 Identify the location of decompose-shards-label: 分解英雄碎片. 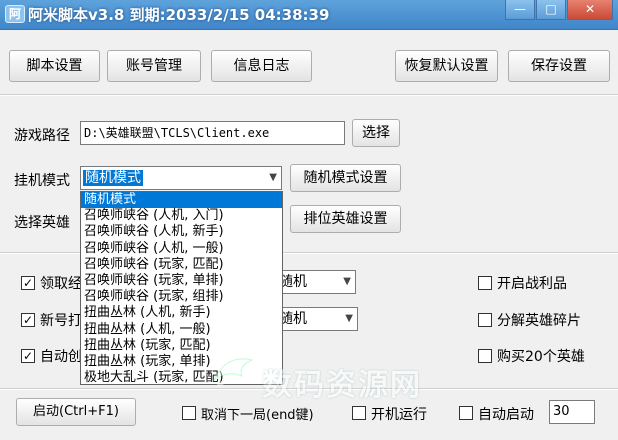
(539, 321).